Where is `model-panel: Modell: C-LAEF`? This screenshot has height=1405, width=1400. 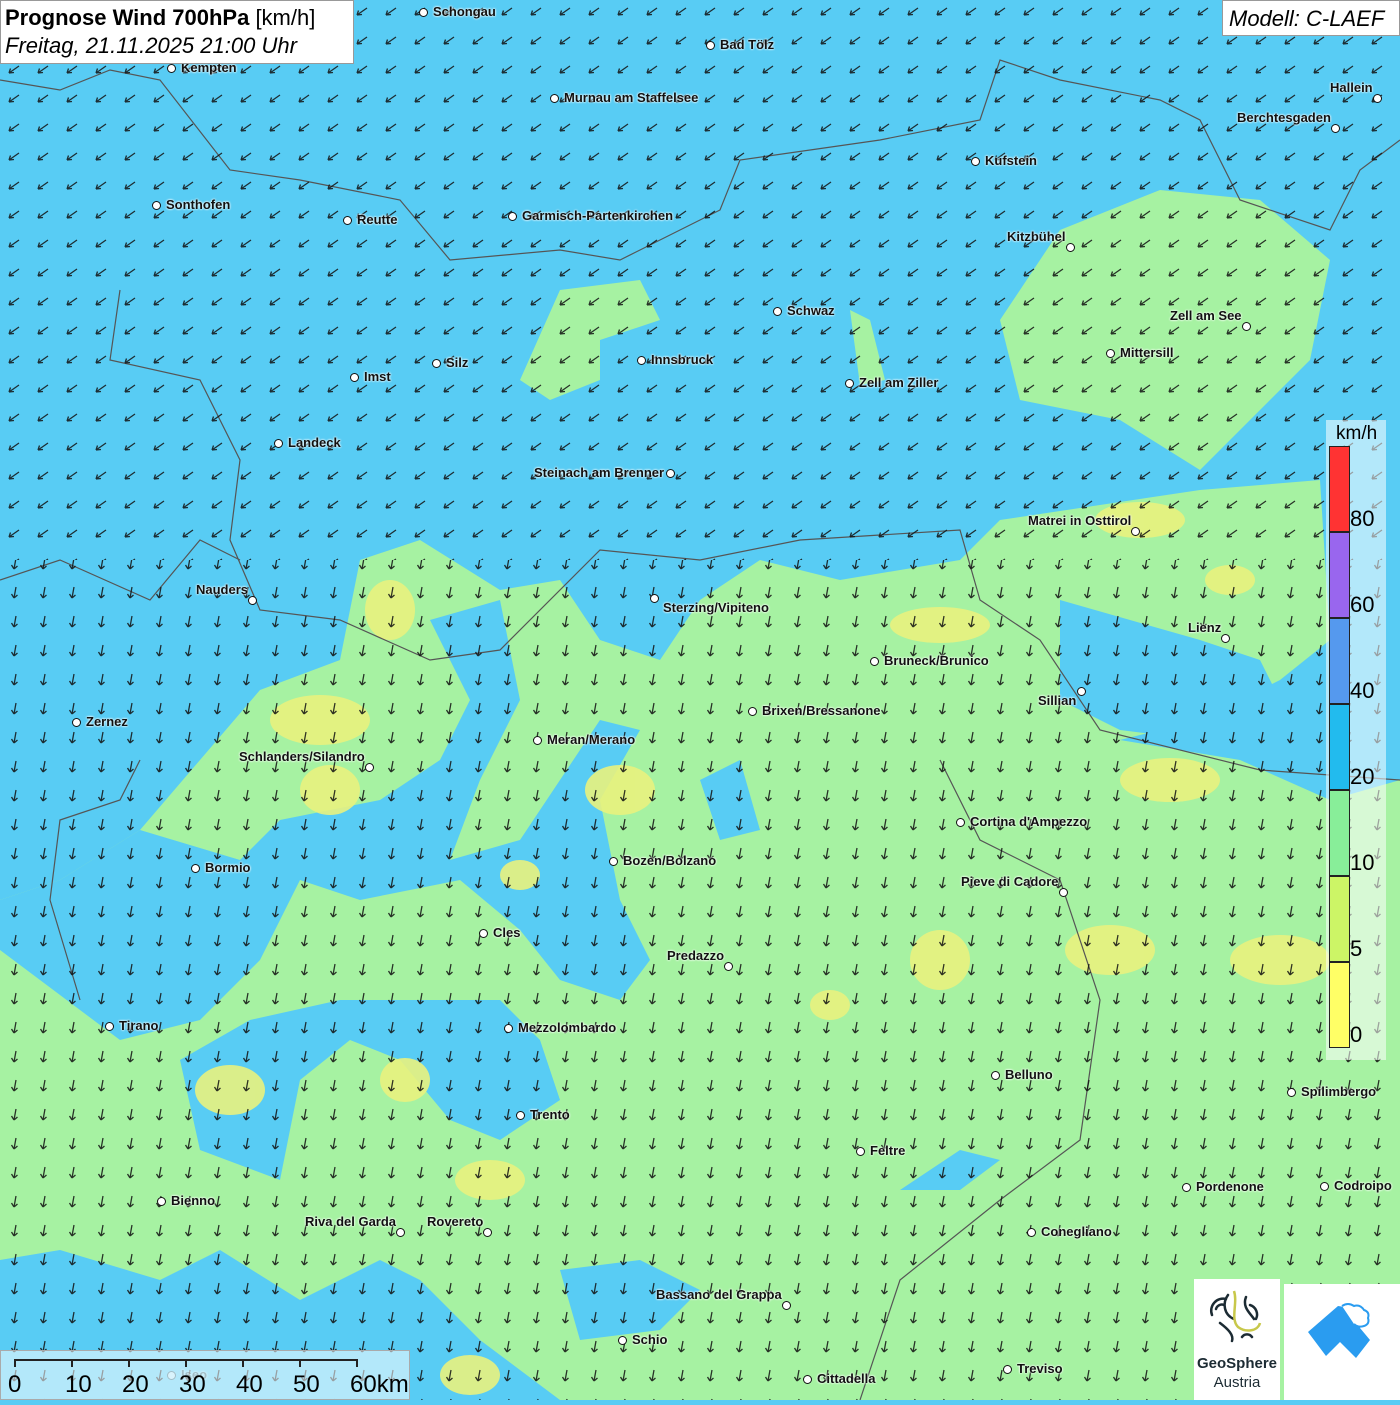 model-panel: Modell: C-LAEF is located at coordinates (1311, 18).